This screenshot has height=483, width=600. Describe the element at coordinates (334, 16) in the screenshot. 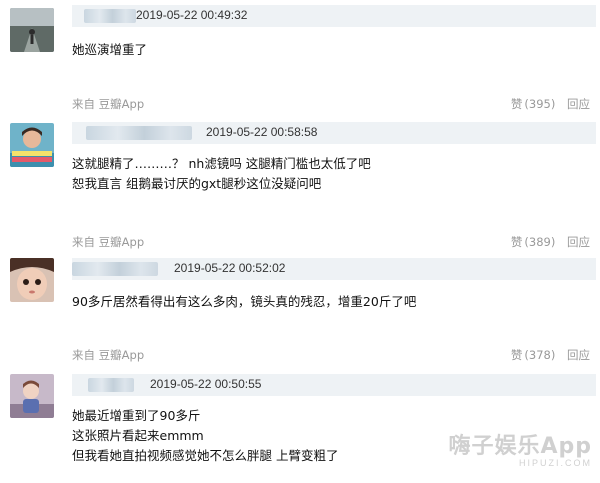

I see `comment-header: 2019-05-22 00:49:32` at that location.